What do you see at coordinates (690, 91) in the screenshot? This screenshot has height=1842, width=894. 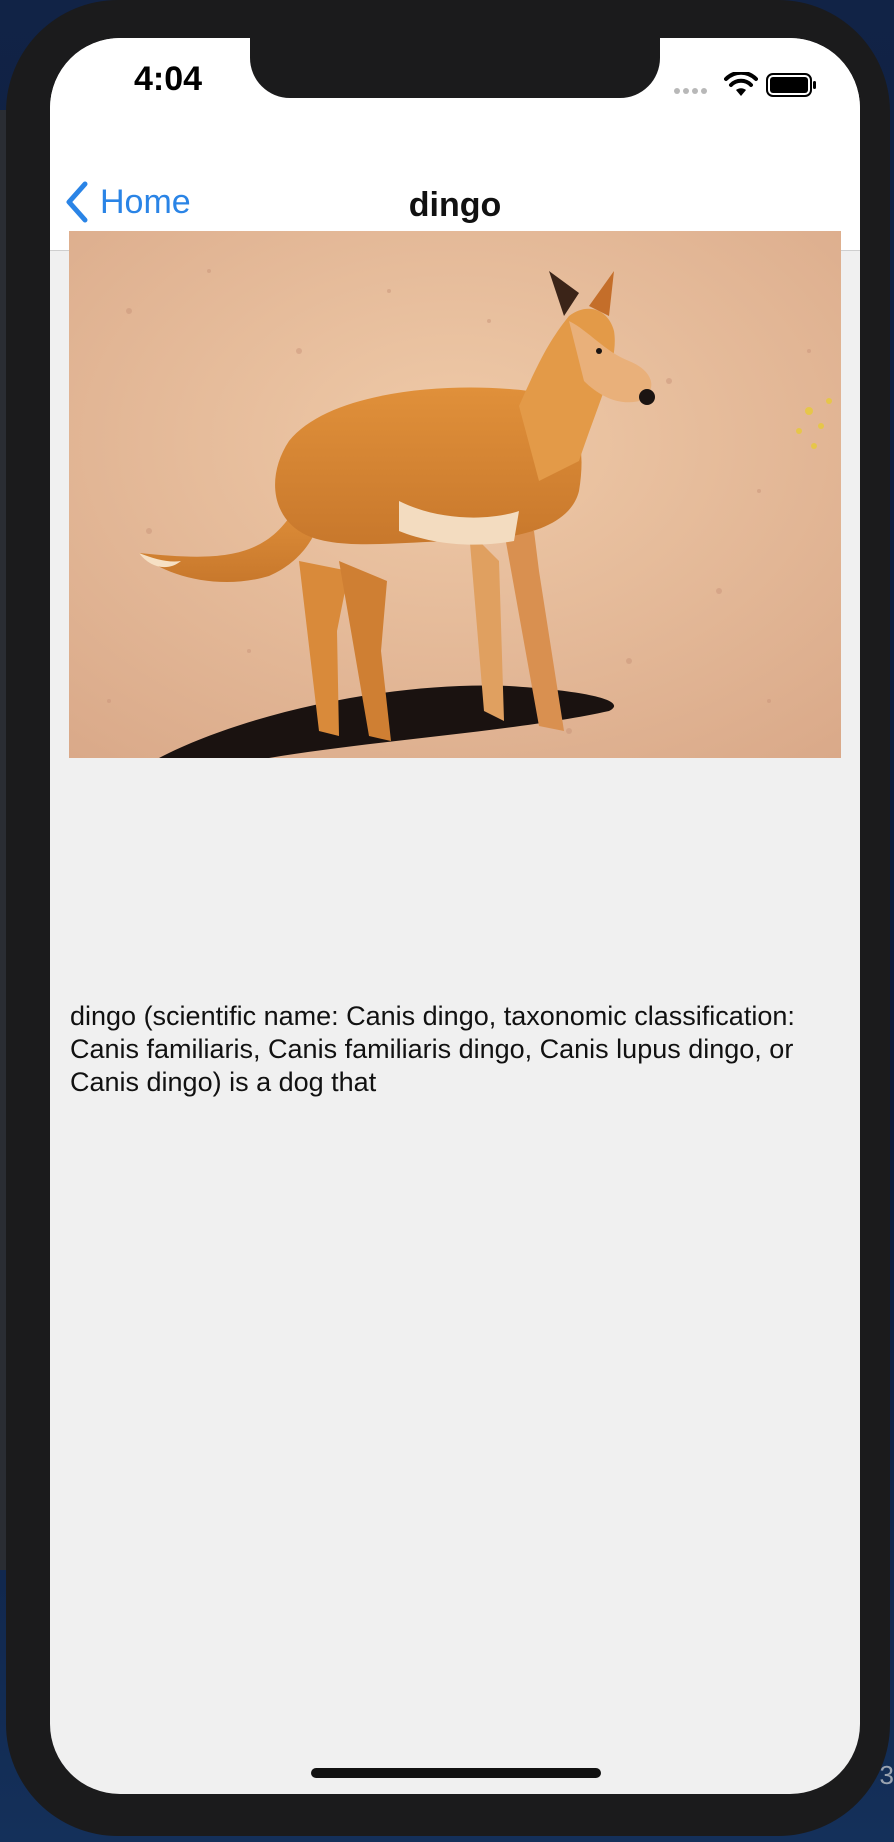 I see `cellular-signal-icon` at bounding box center [690, 91].